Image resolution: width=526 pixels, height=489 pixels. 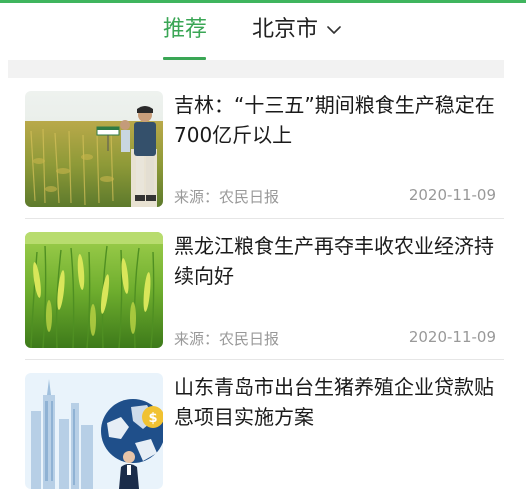 I want to click on city-selector: 北京市, so click(x=296, y=30).